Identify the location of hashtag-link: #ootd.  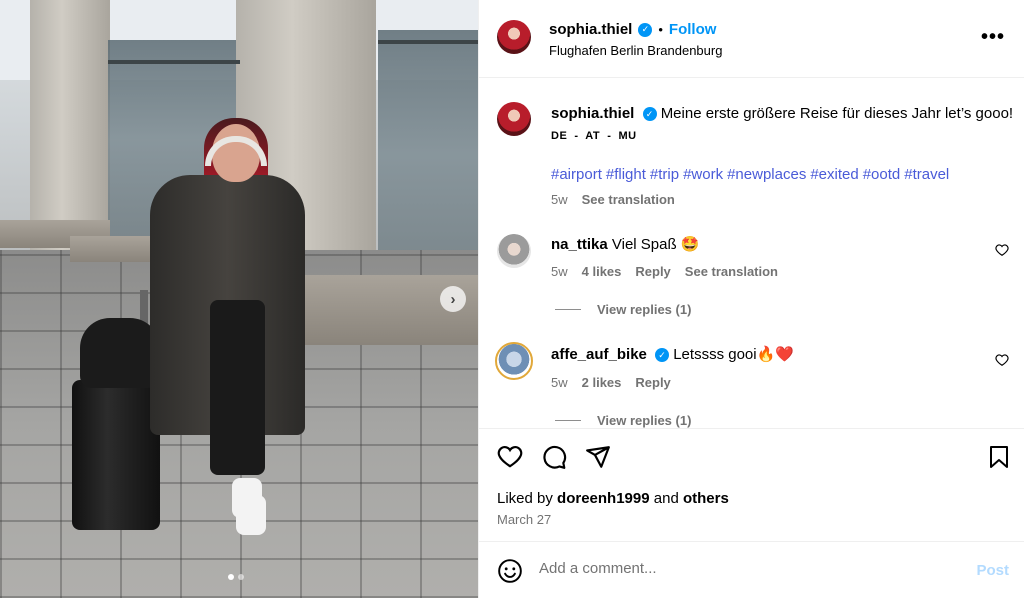
(882, 174).